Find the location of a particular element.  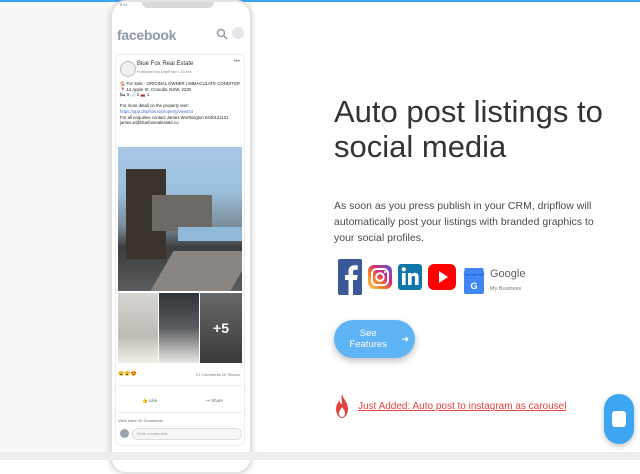

see-features-label: See Features is located at coordinates (368, 339).